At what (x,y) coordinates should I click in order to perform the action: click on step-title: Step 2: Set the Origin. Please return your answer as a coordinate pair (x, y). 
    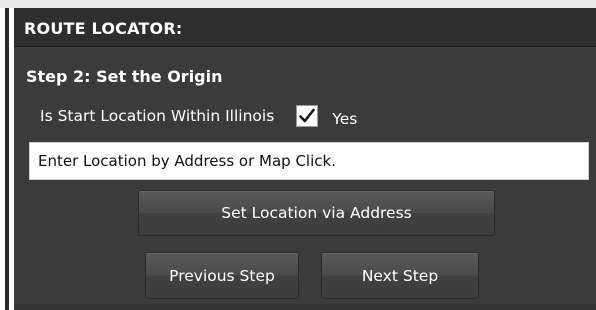
    Looking at the image, I should click on (124, 76).